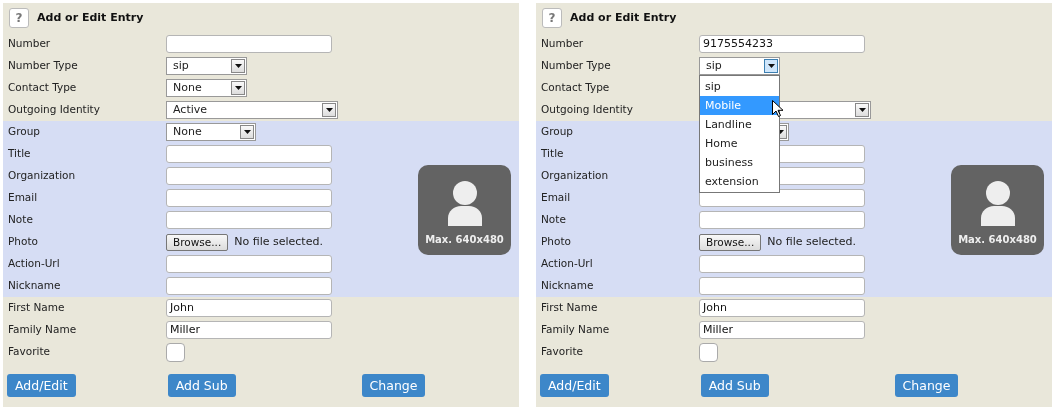  Describe the element at coordinates (739, 86) in the screenshot. I see `dropdown-option: sip` at that location.